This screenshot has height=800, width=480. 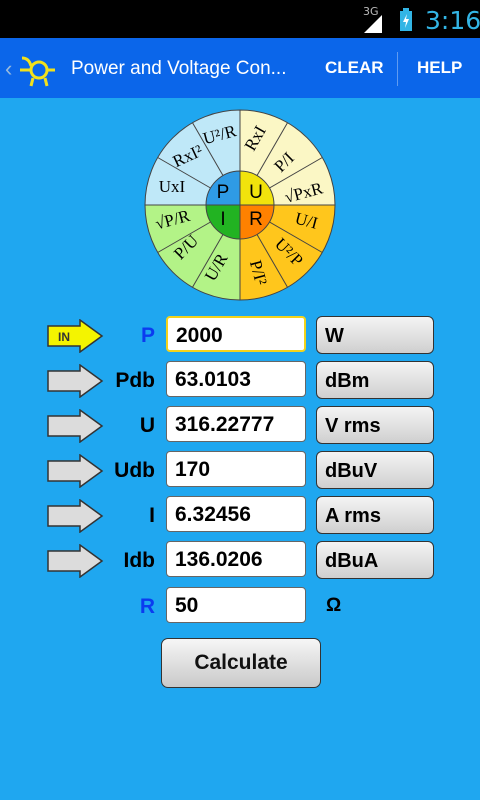 I want to click on row-current: I 6.32456 A rms, so click(x=240, y=516).